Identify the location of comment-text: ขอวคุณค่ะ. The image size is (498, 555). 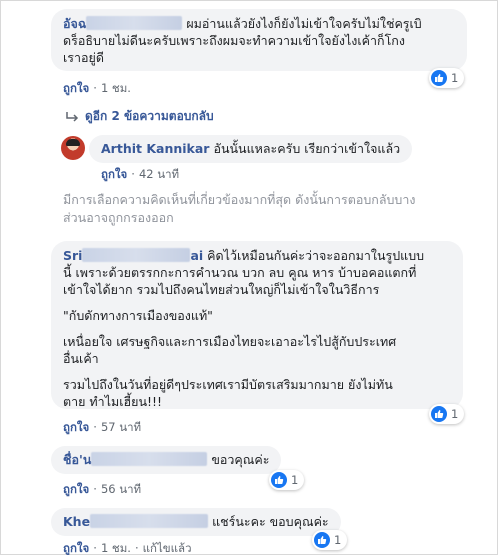
(240, 459).